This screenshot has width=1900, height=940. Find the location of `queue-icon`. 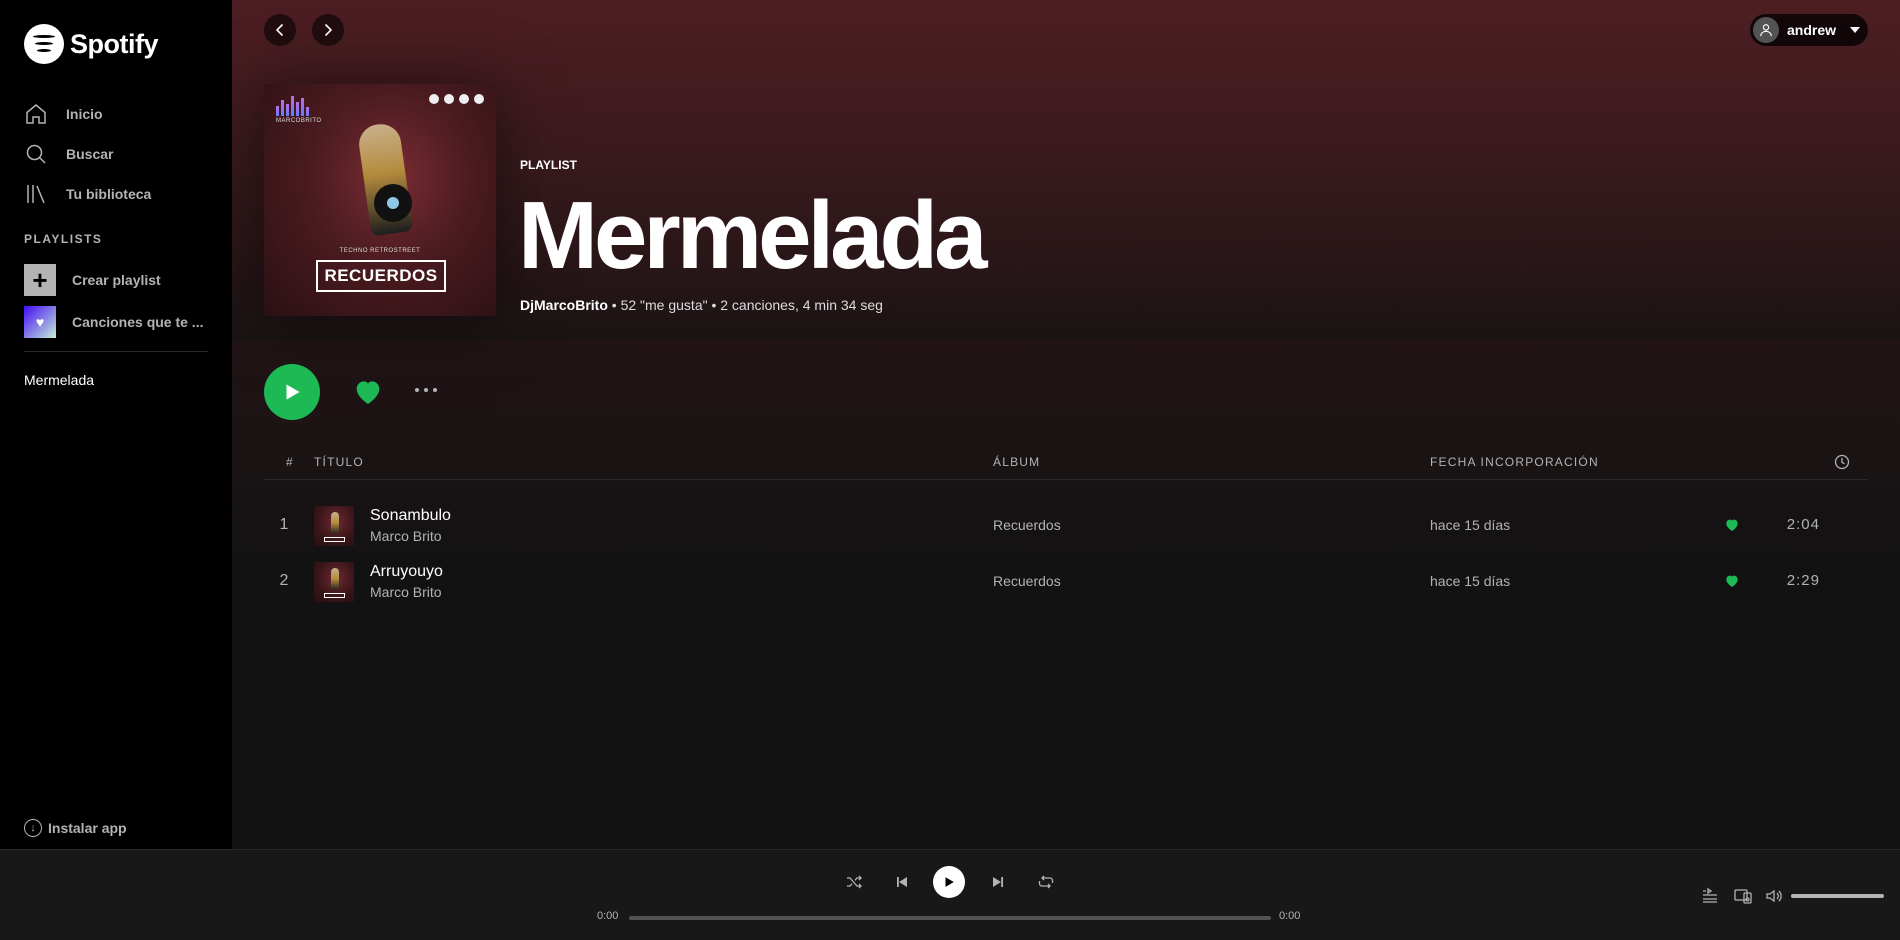

queue-icon is located at coordinates (1710, 896).